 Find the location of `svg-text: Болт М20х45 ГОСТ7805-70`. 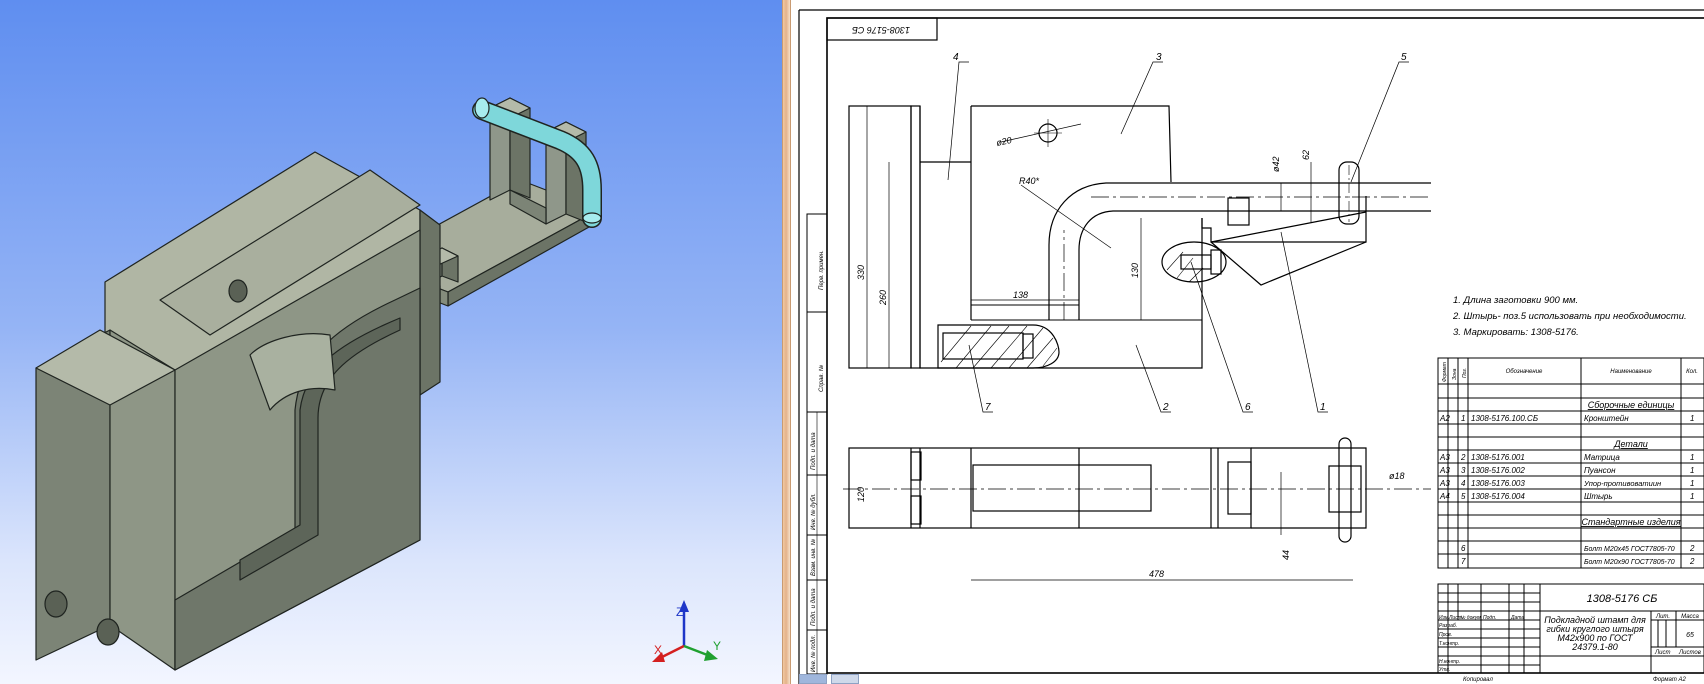

svg-text: Болт М20х45 ГОСТ7805-70 is located at coordinates (1629, 549).